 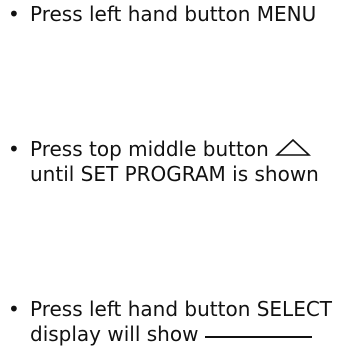 I want to click on instruction-line-text: Press top middle button, so click(x=149, y=149).